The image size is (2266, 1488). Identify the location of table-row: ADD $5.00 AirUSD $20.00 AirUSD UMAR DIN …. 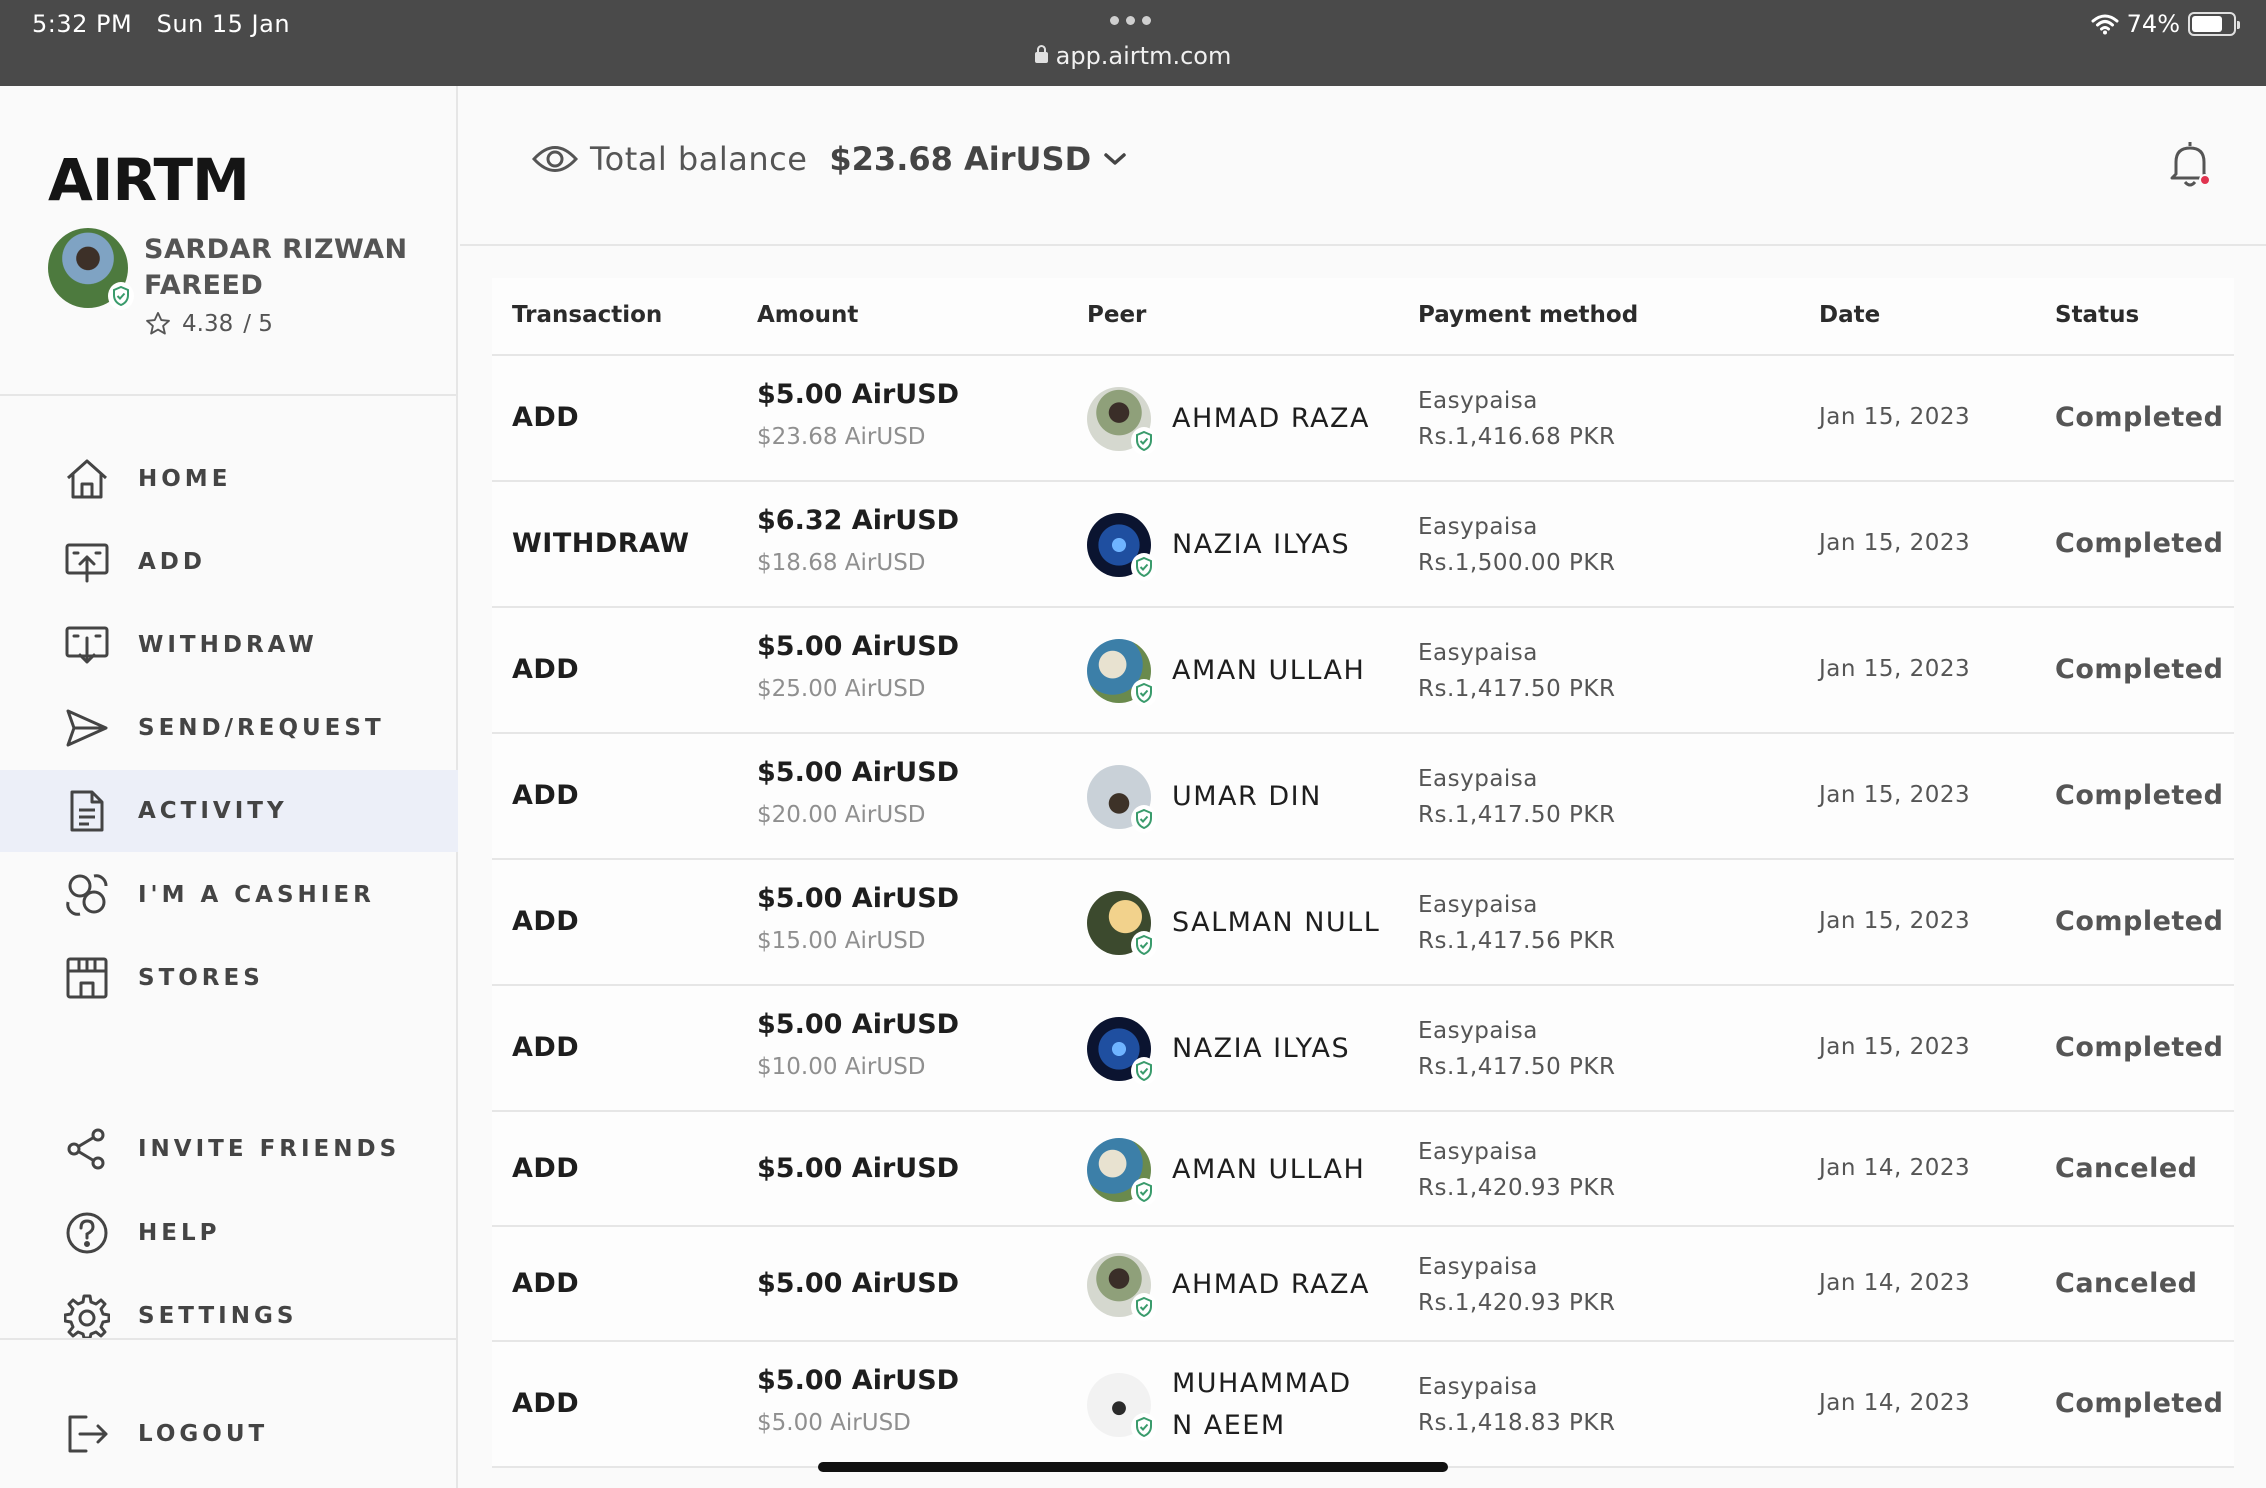
(1363, 797).